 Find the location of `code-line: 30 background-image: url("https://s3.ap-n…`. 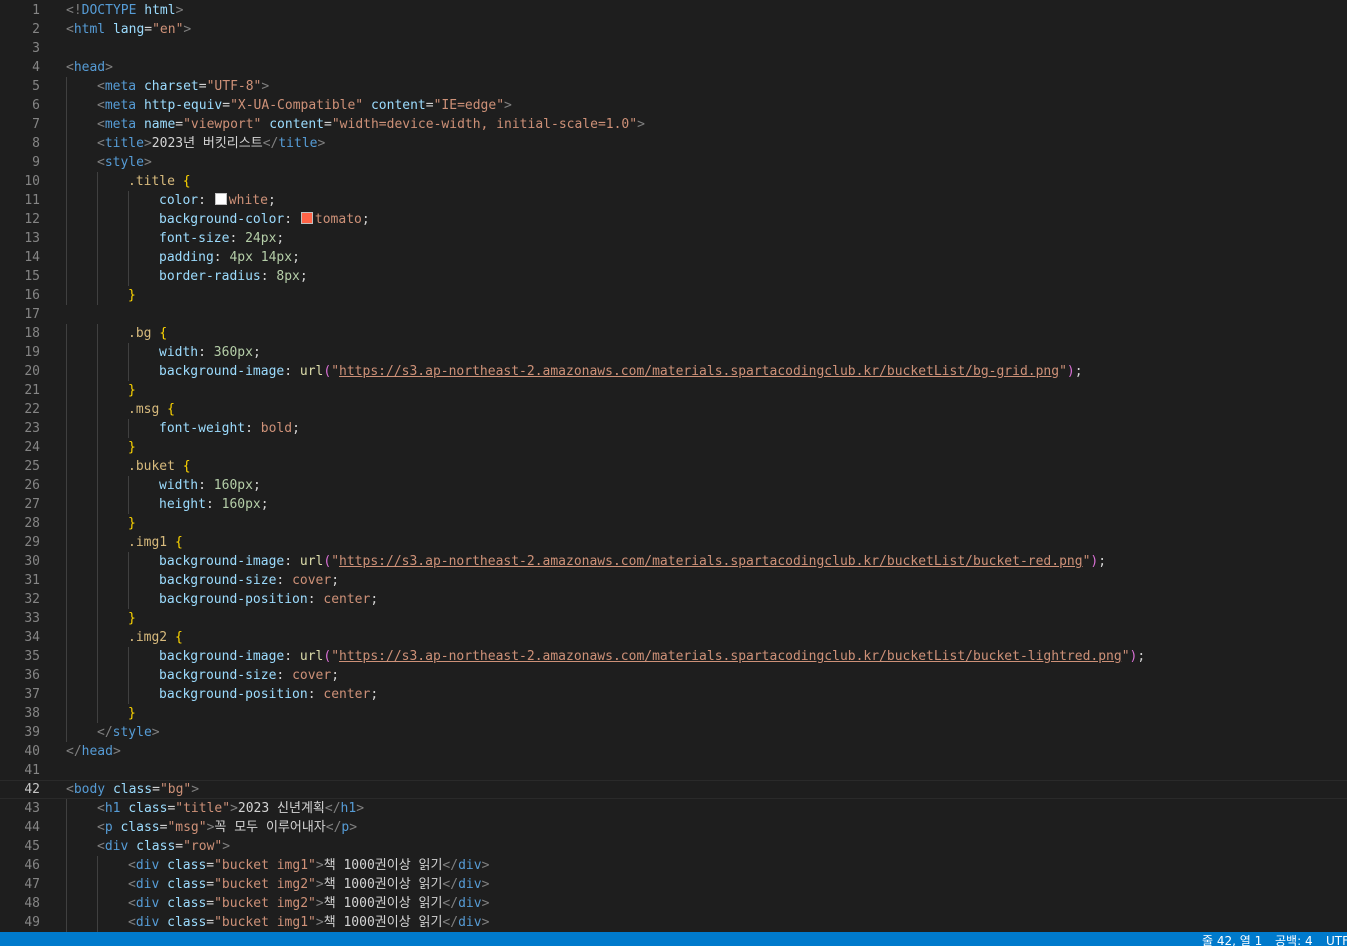

code-line: 30 background-image: url("https://s3.ap-n… is located at coordinates (673, 561).